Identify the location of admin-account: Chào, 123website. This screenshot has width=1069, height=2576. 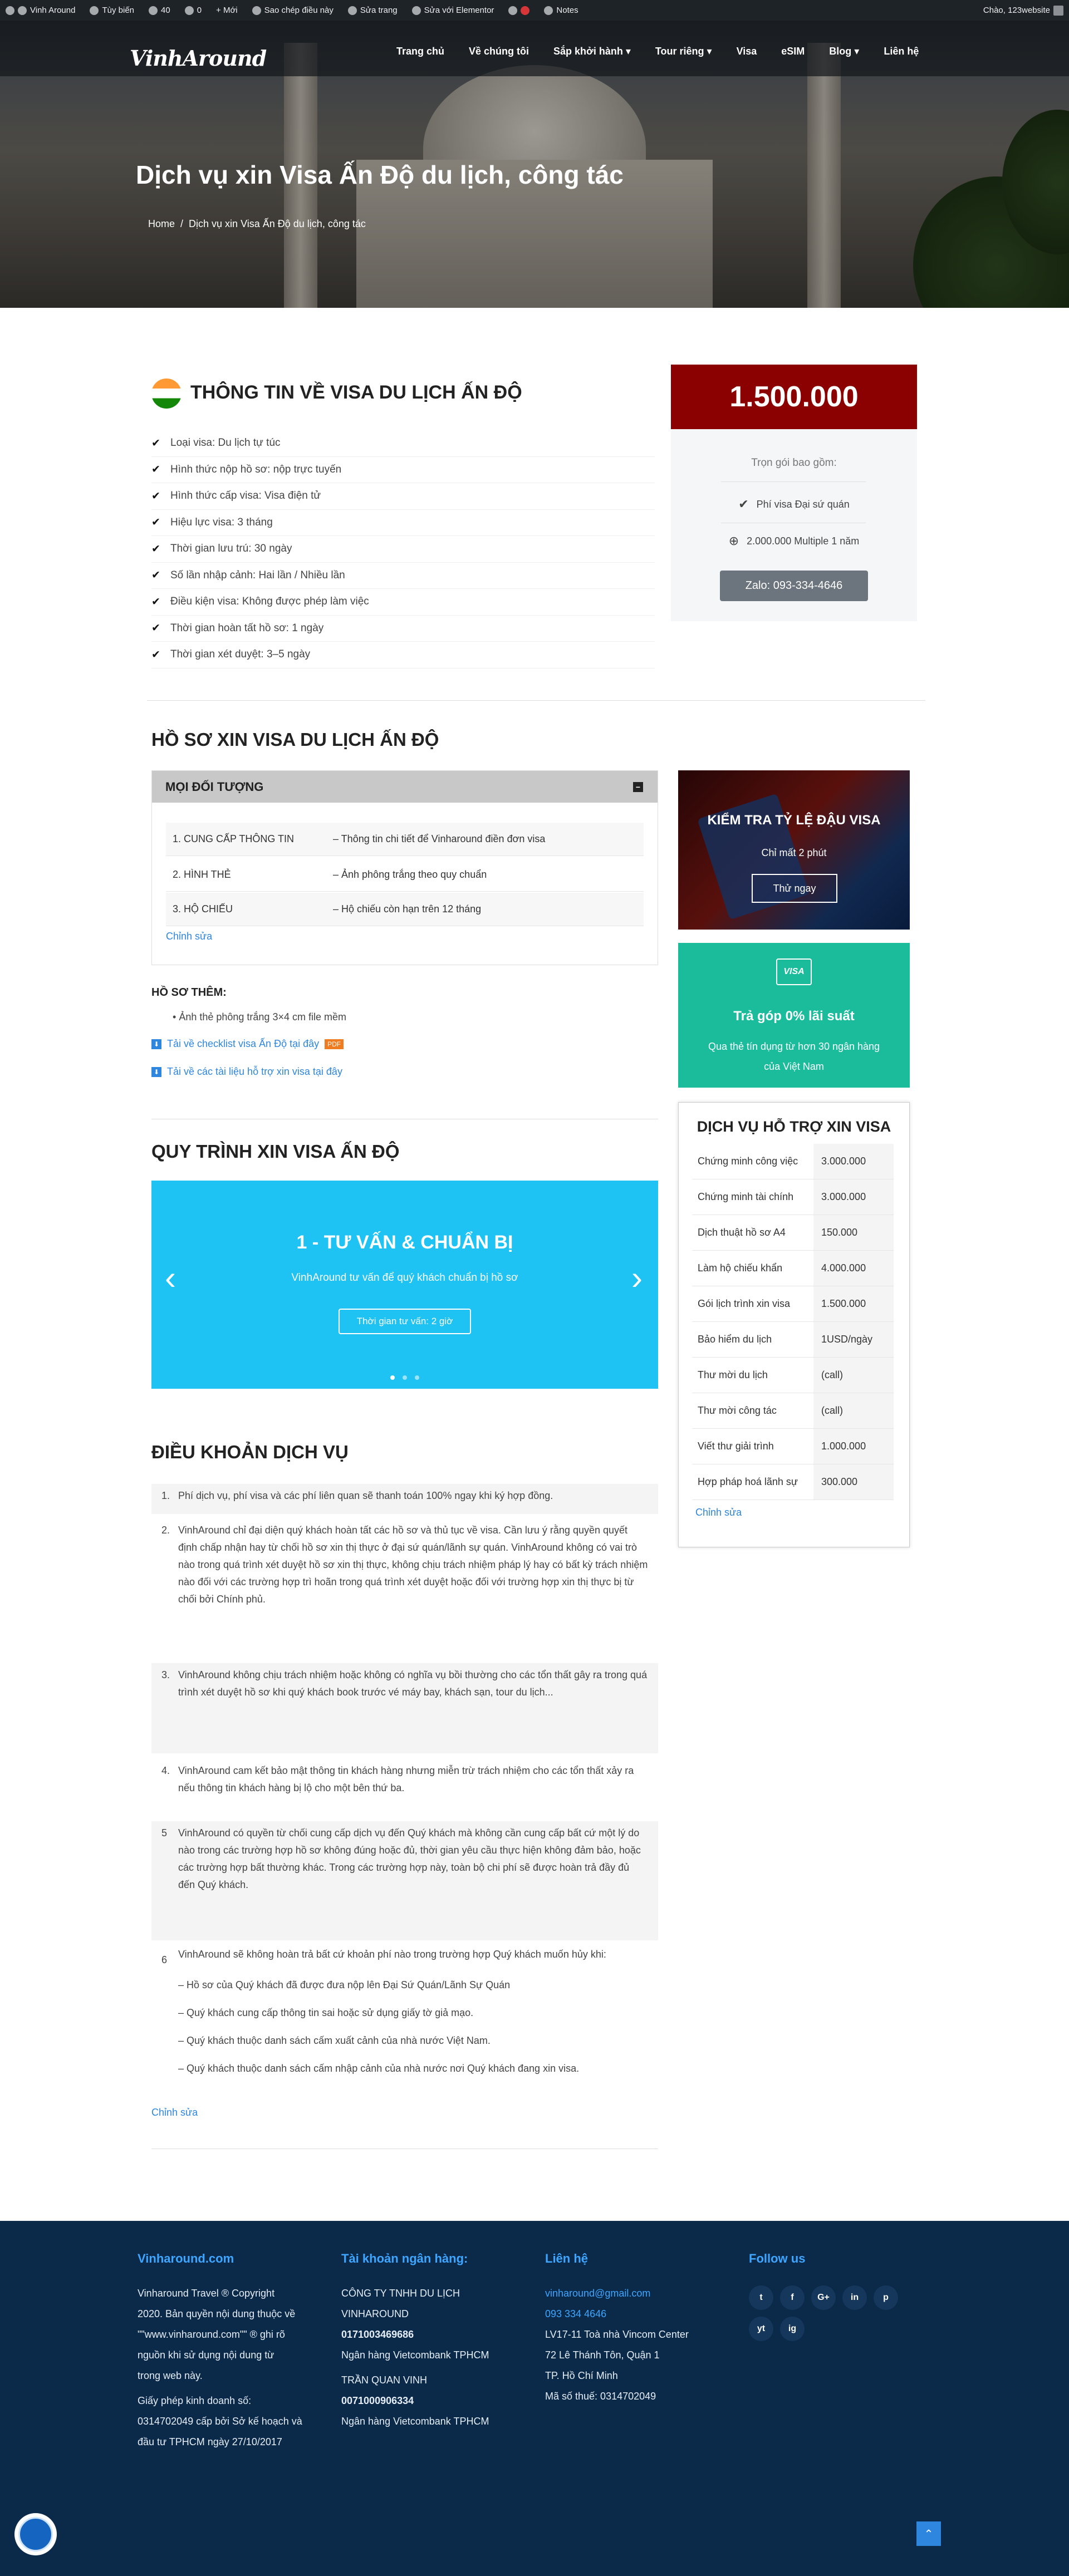
(1023, 10).